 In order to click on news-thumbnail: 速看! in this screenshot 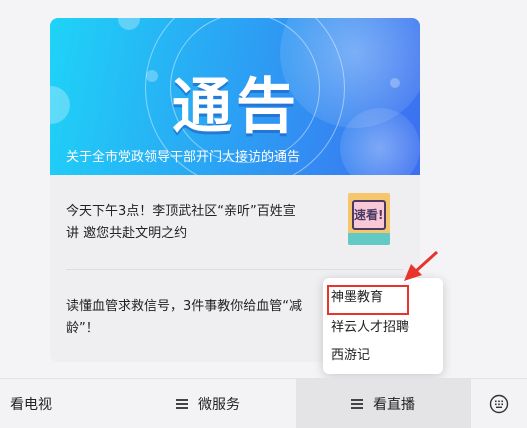, I will do `click(369, 219)`.